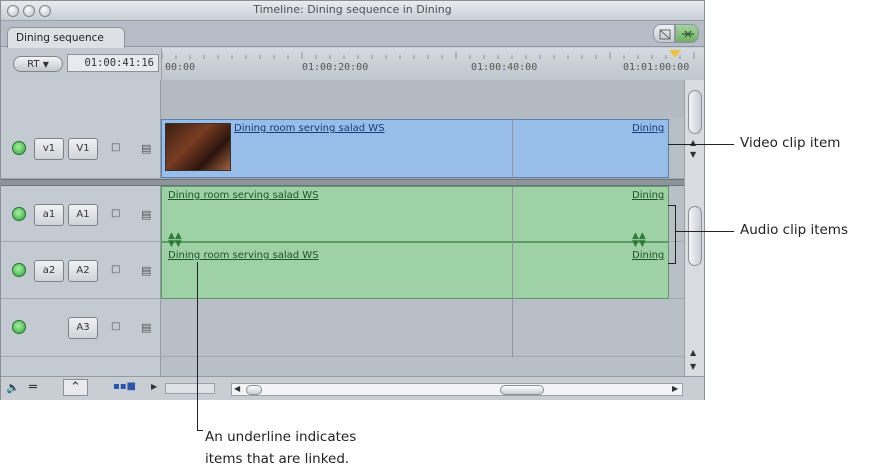 The width and height of the screenshot is (893, 476). I want to click on scroll-thumb-right, so click(522, 390).